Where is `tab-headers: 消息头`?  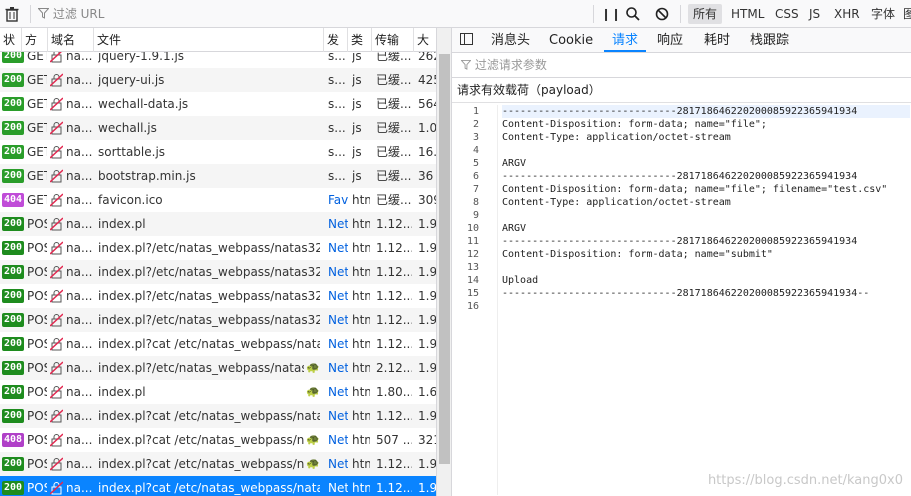
tab-headers: 消息头 is located at coordinates (510, 40).